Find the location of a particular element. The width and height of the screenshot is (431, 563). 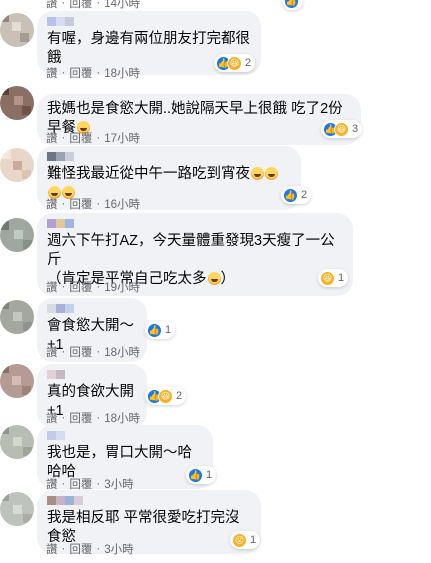

wow-reaction-icon: 😮 is located at coordinates (239, 540).